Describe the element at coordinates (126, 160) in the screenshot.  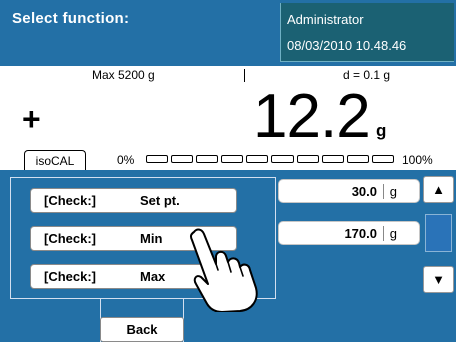
I see `bar-min-label: 0%` at that location.